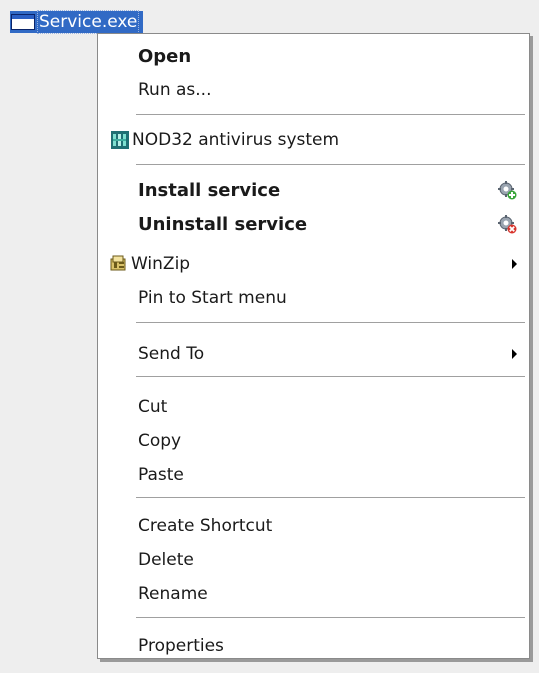  I want to click on application-window-icon, so click(23, 22).